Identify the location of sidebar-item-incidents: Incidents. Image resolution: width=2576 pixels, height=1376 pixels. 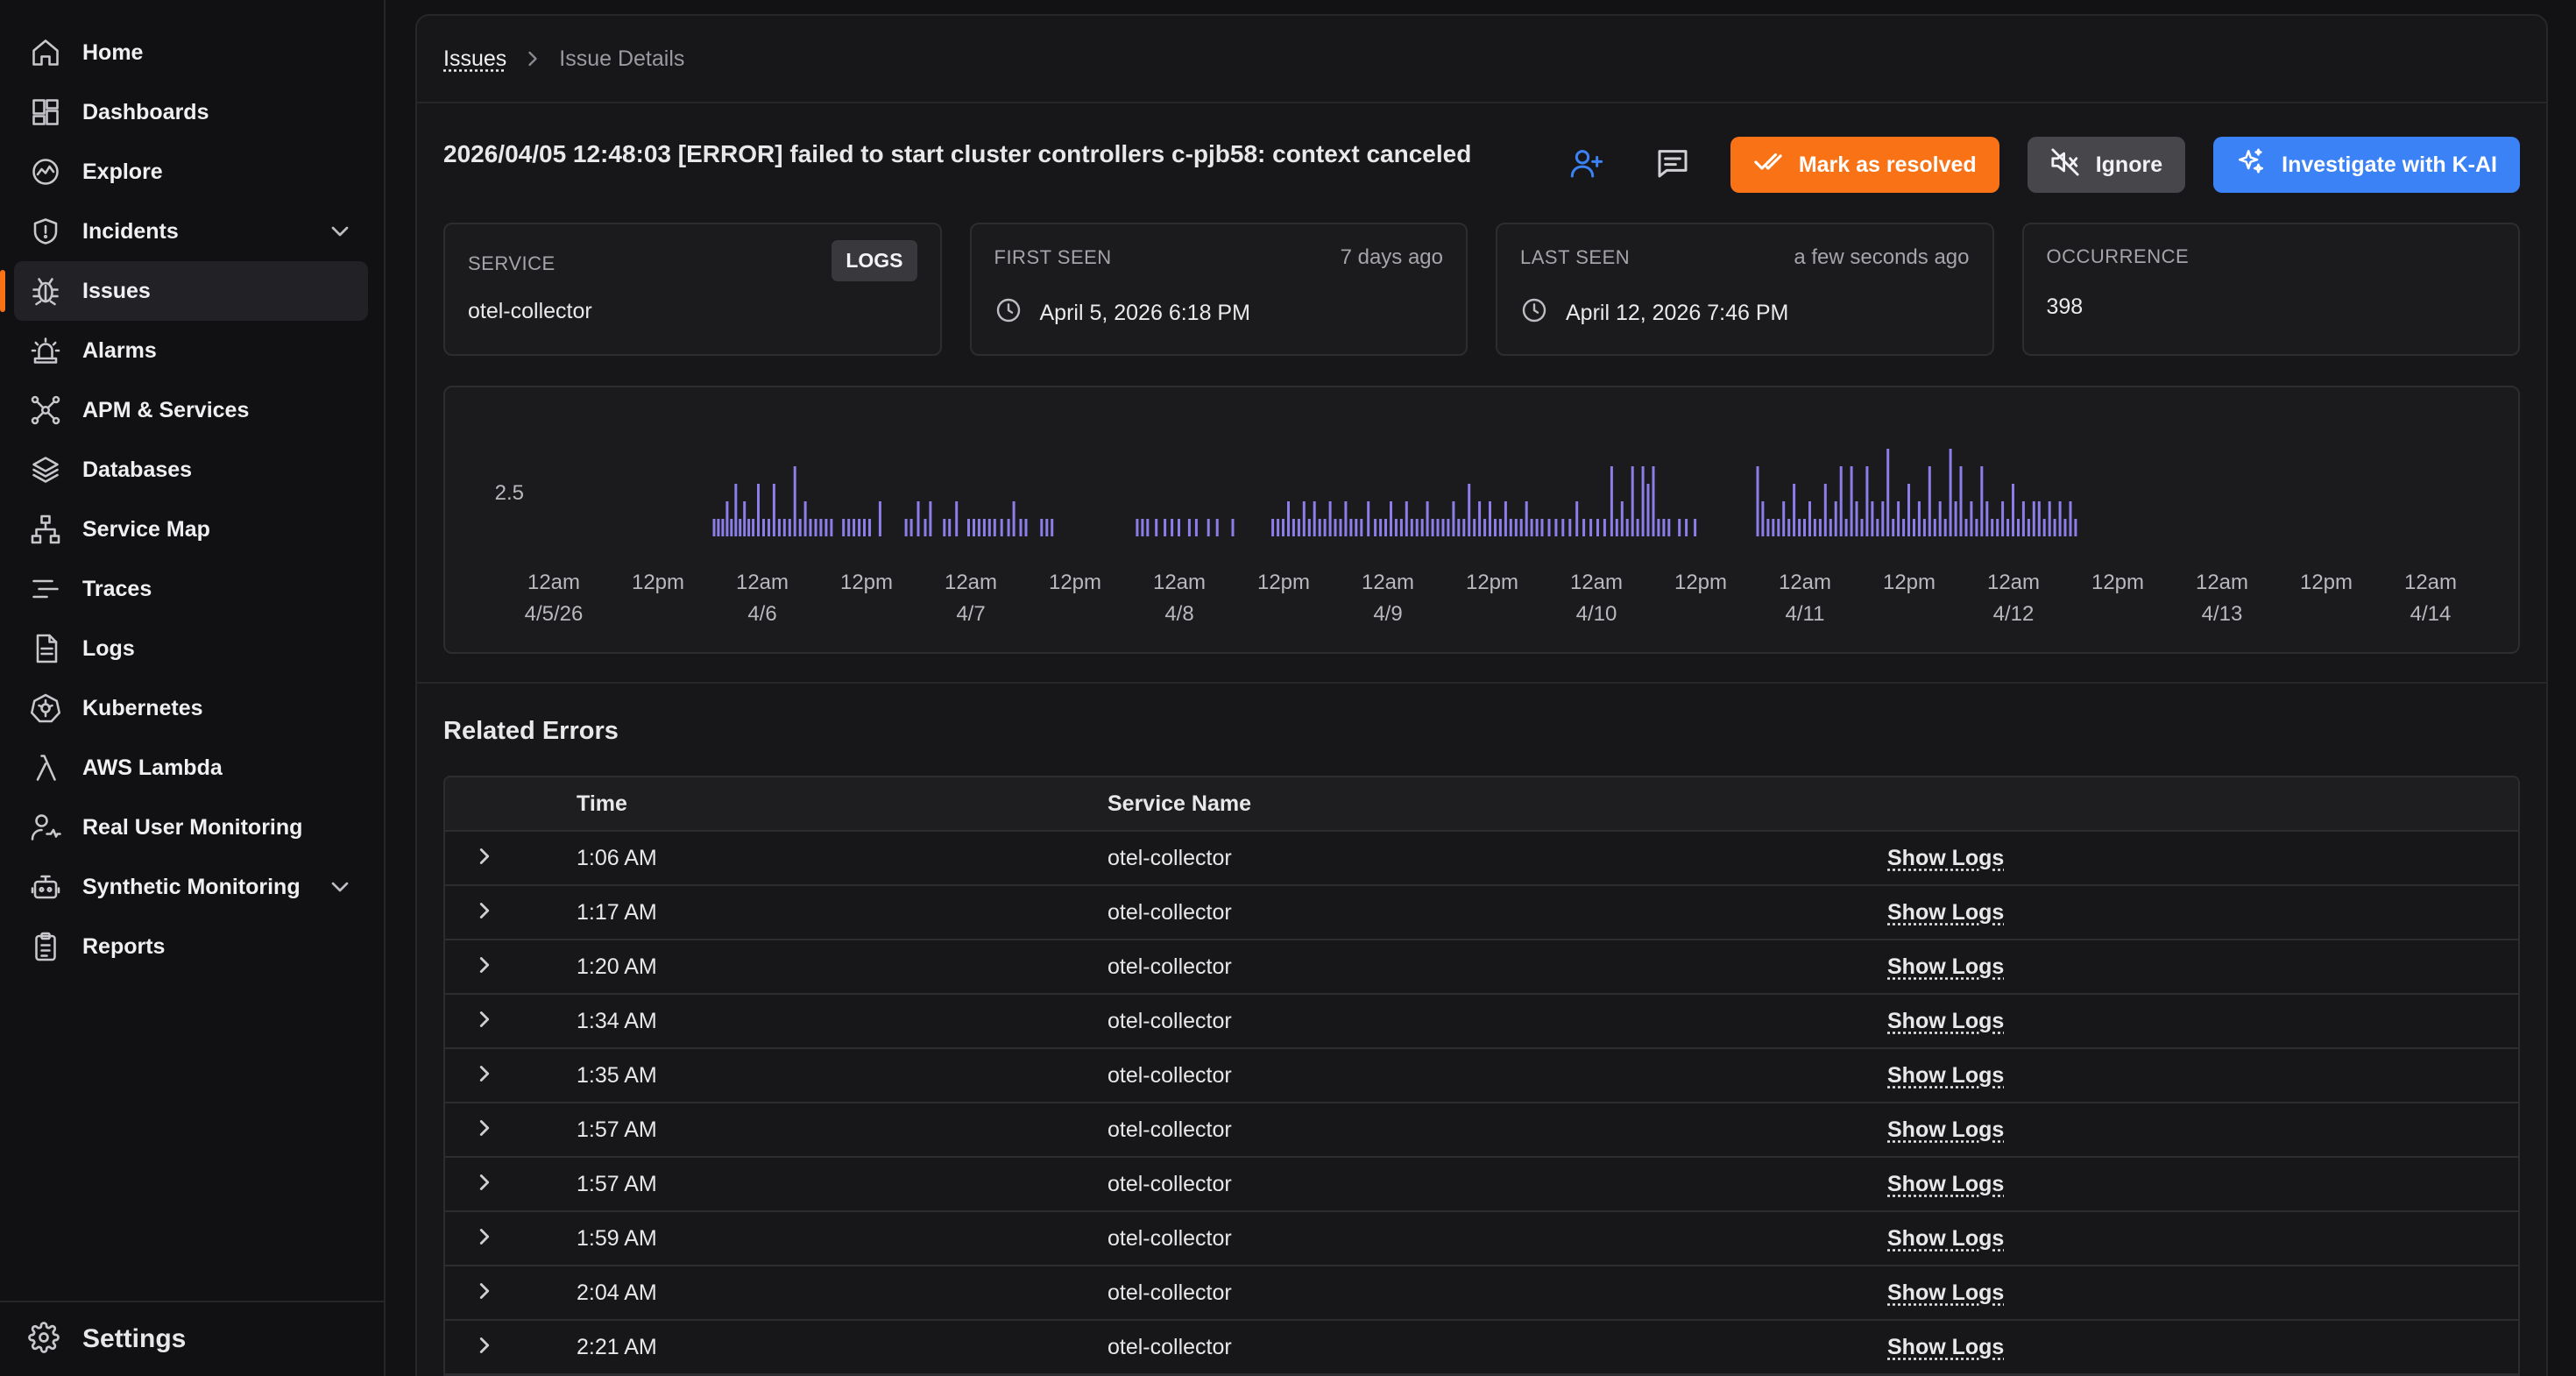
(191, 231).